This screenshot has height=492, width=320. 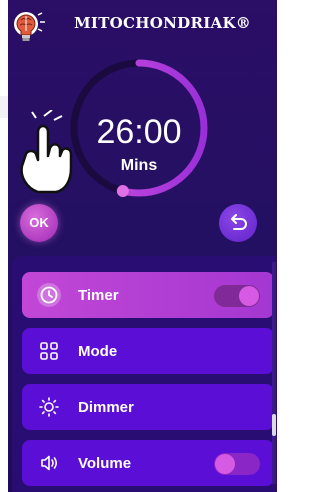 What do you see at coordinates (47, 152) in the screenshot?
I see `pointing-hand-icon` at bounding box center [47, 152].